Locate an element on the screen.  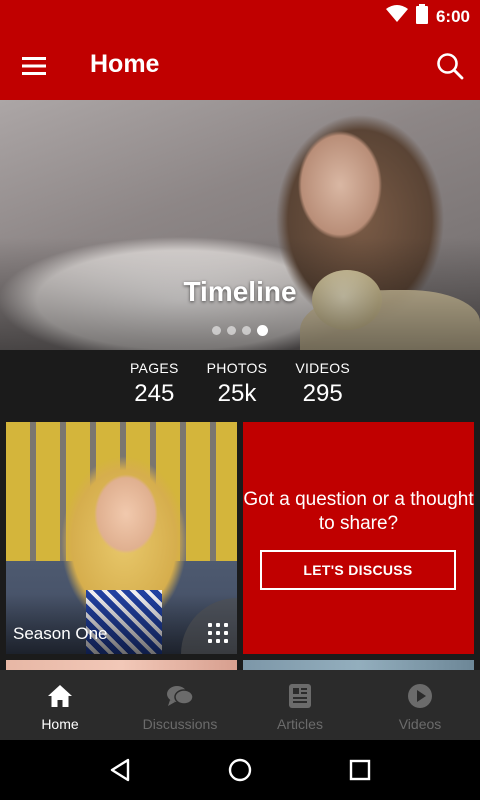
home-system-button is located at coordinates (240, 770).